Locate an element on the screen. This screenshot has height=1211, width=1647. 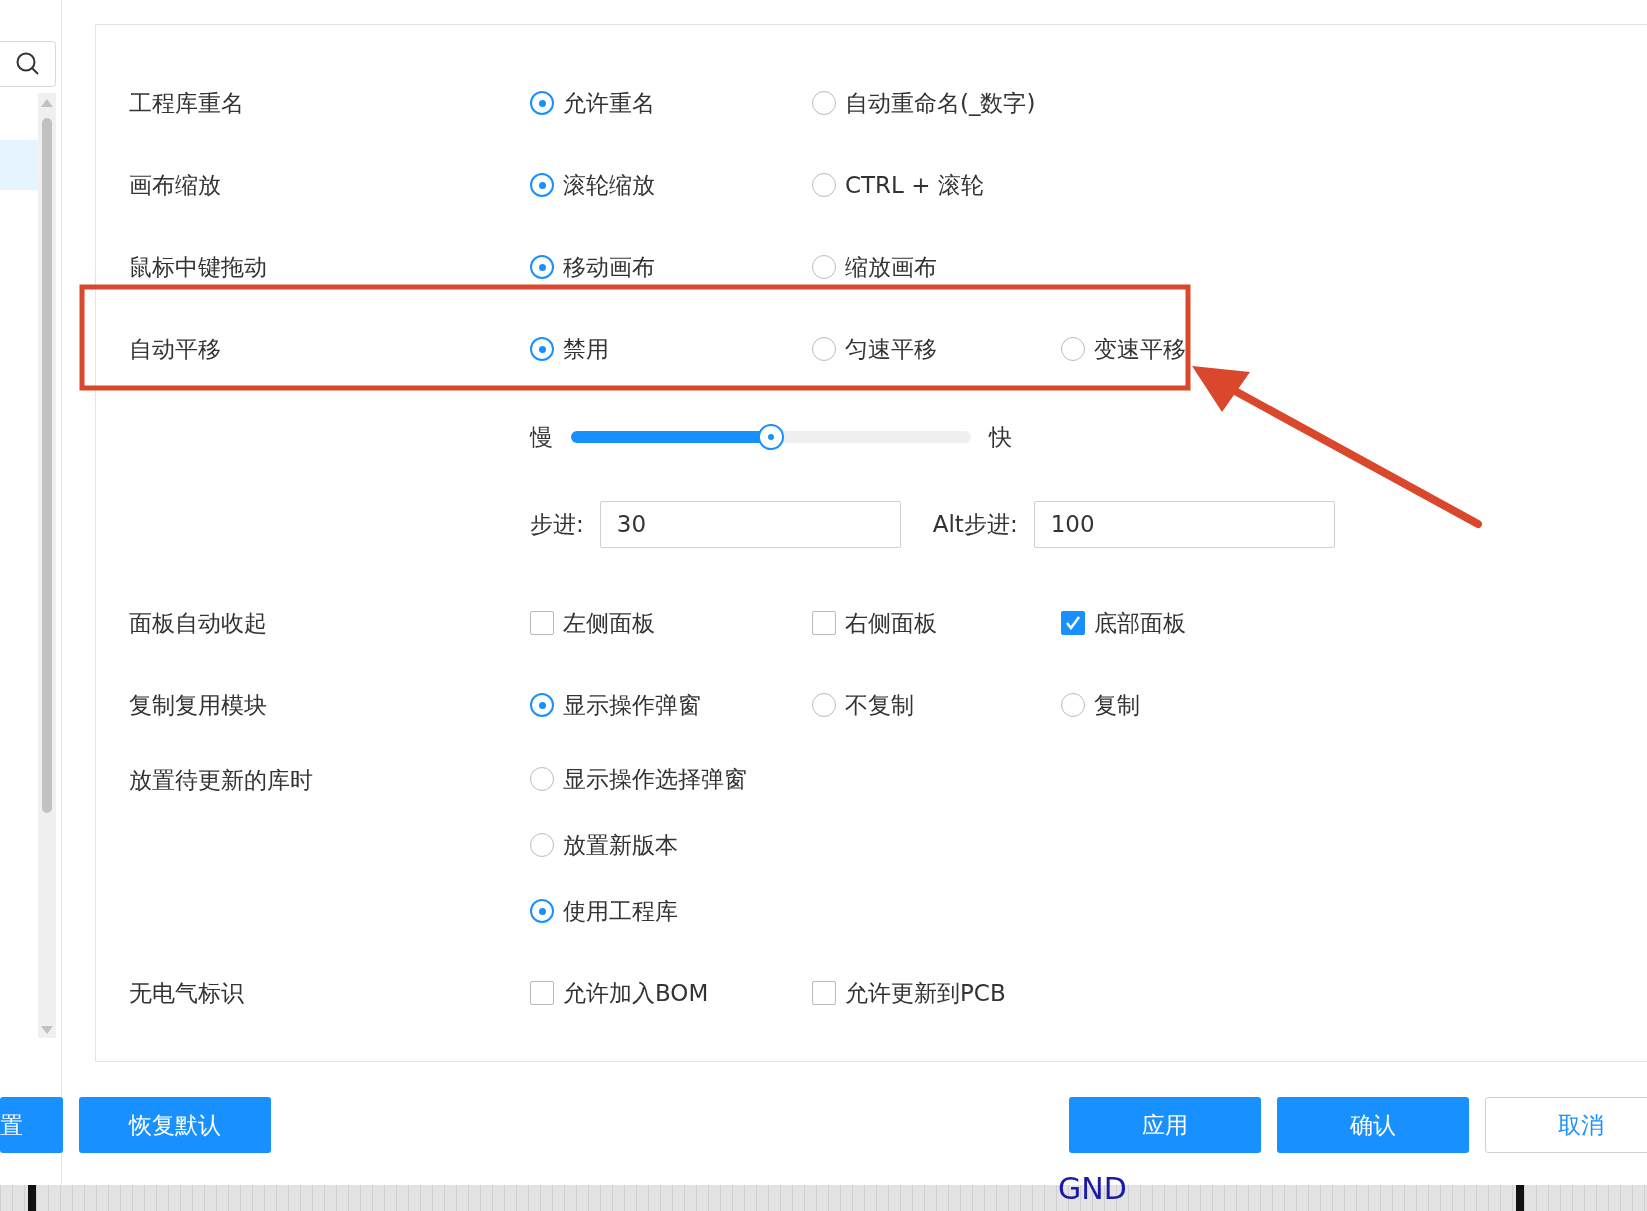
option-label: 自动重命名(_数字) is located at coordinates (940, 103).